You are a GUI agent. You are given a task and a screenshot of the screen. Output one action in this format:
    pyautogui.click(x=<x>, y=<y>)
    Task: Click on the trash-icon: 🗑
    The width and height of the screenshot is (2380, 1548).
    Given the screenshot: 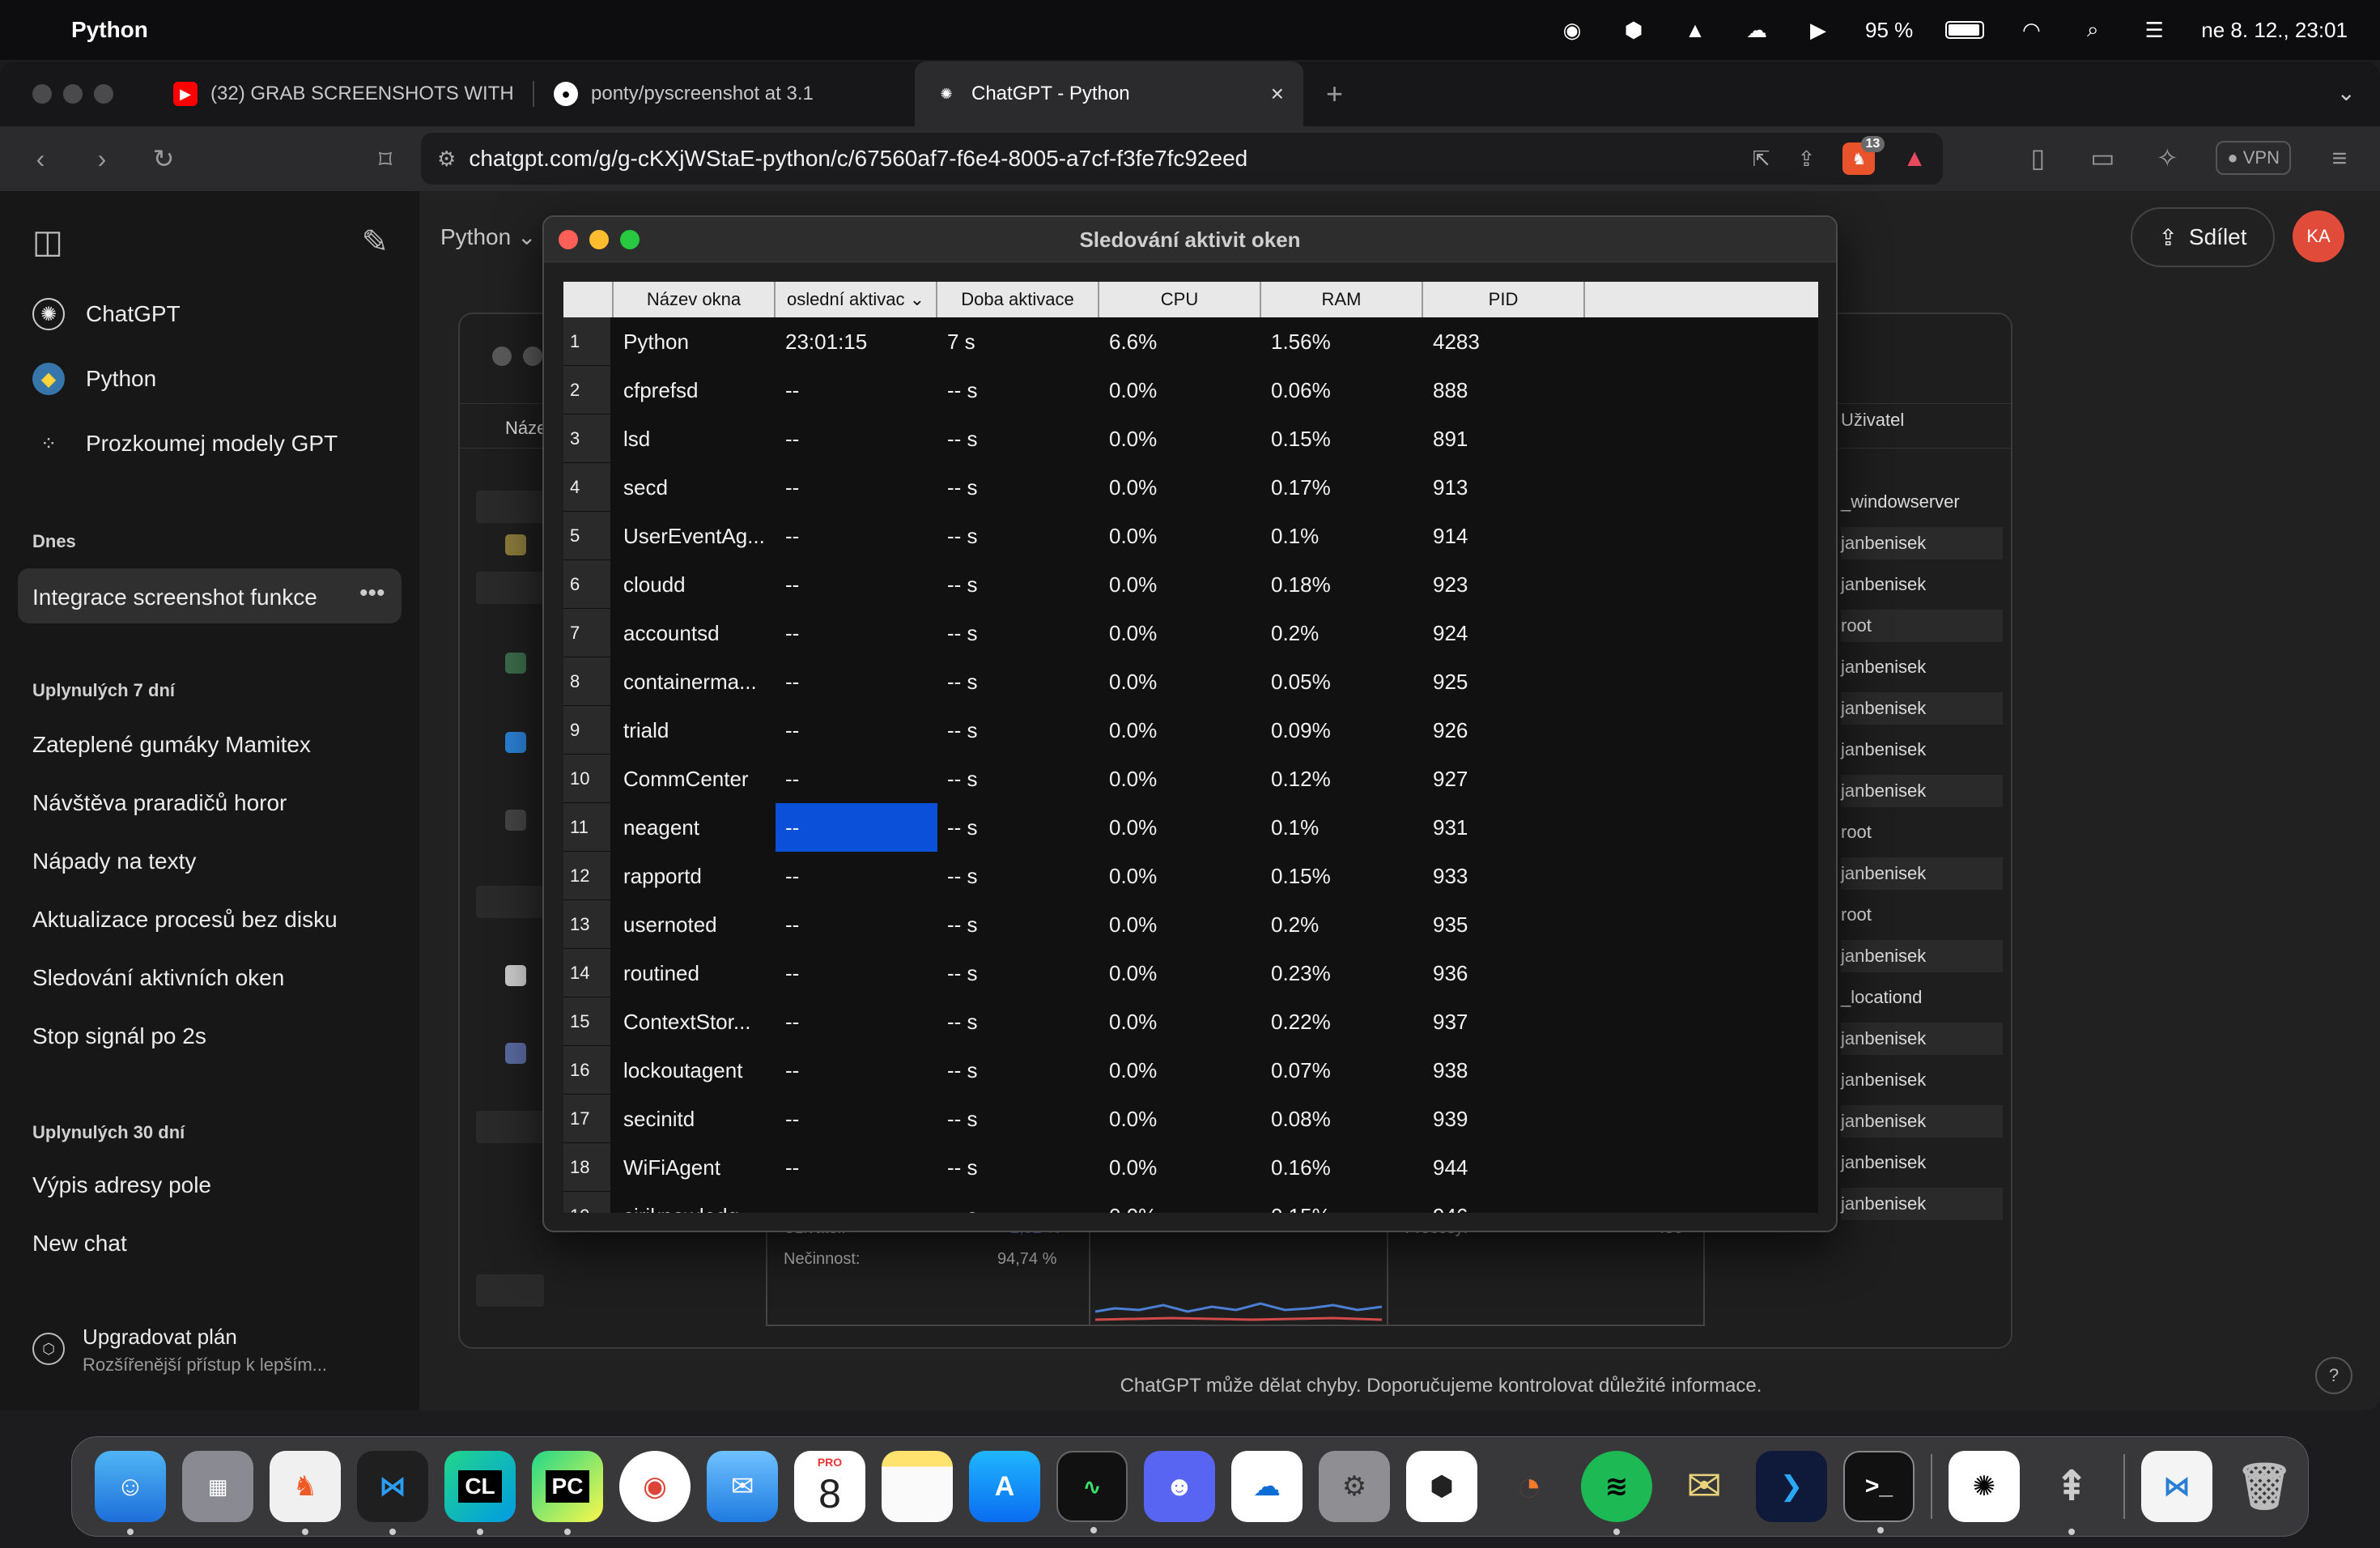 What is the action you would take?
    pyautogui.click(x=2264, y=1486)
    